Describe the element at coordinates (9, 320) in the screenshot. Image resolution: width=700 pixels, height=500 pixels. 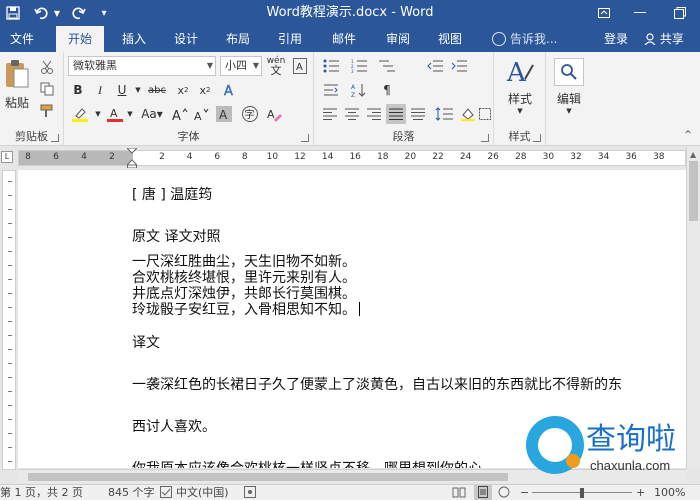
I see `vertical-ruler` at that location.